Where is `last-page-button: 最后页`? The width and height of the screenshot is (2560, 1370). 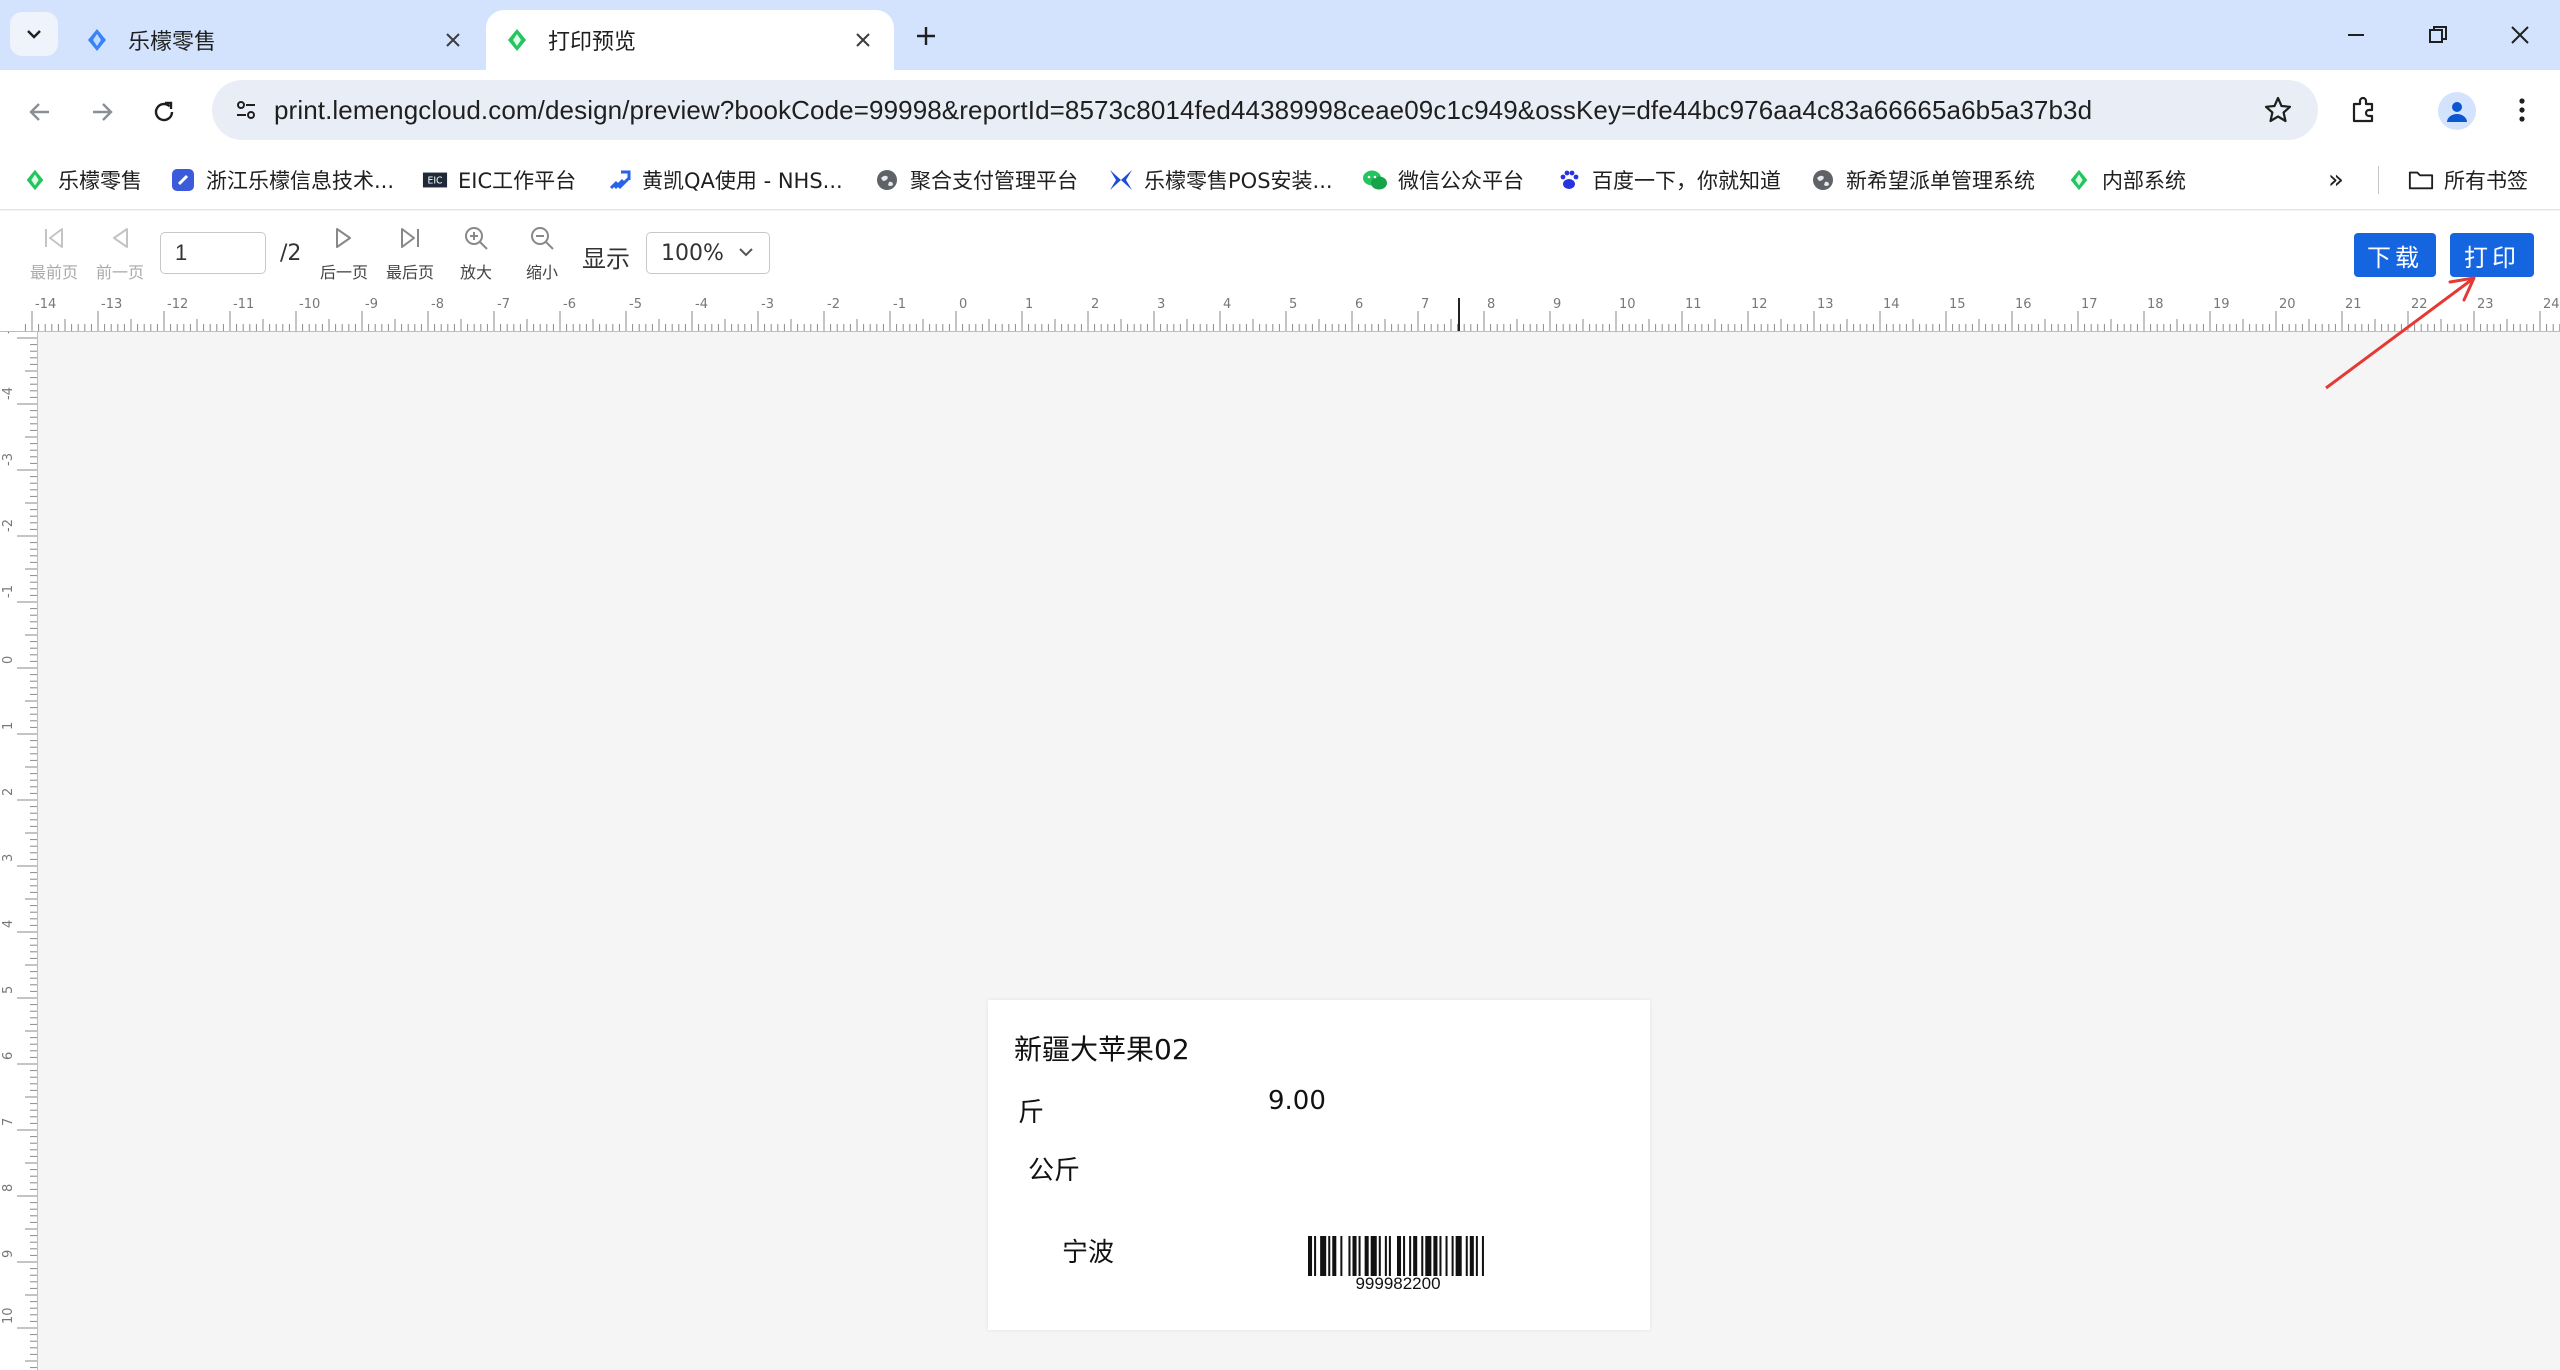
last-page-button: 最后页 is located at coordinates (410, 254).